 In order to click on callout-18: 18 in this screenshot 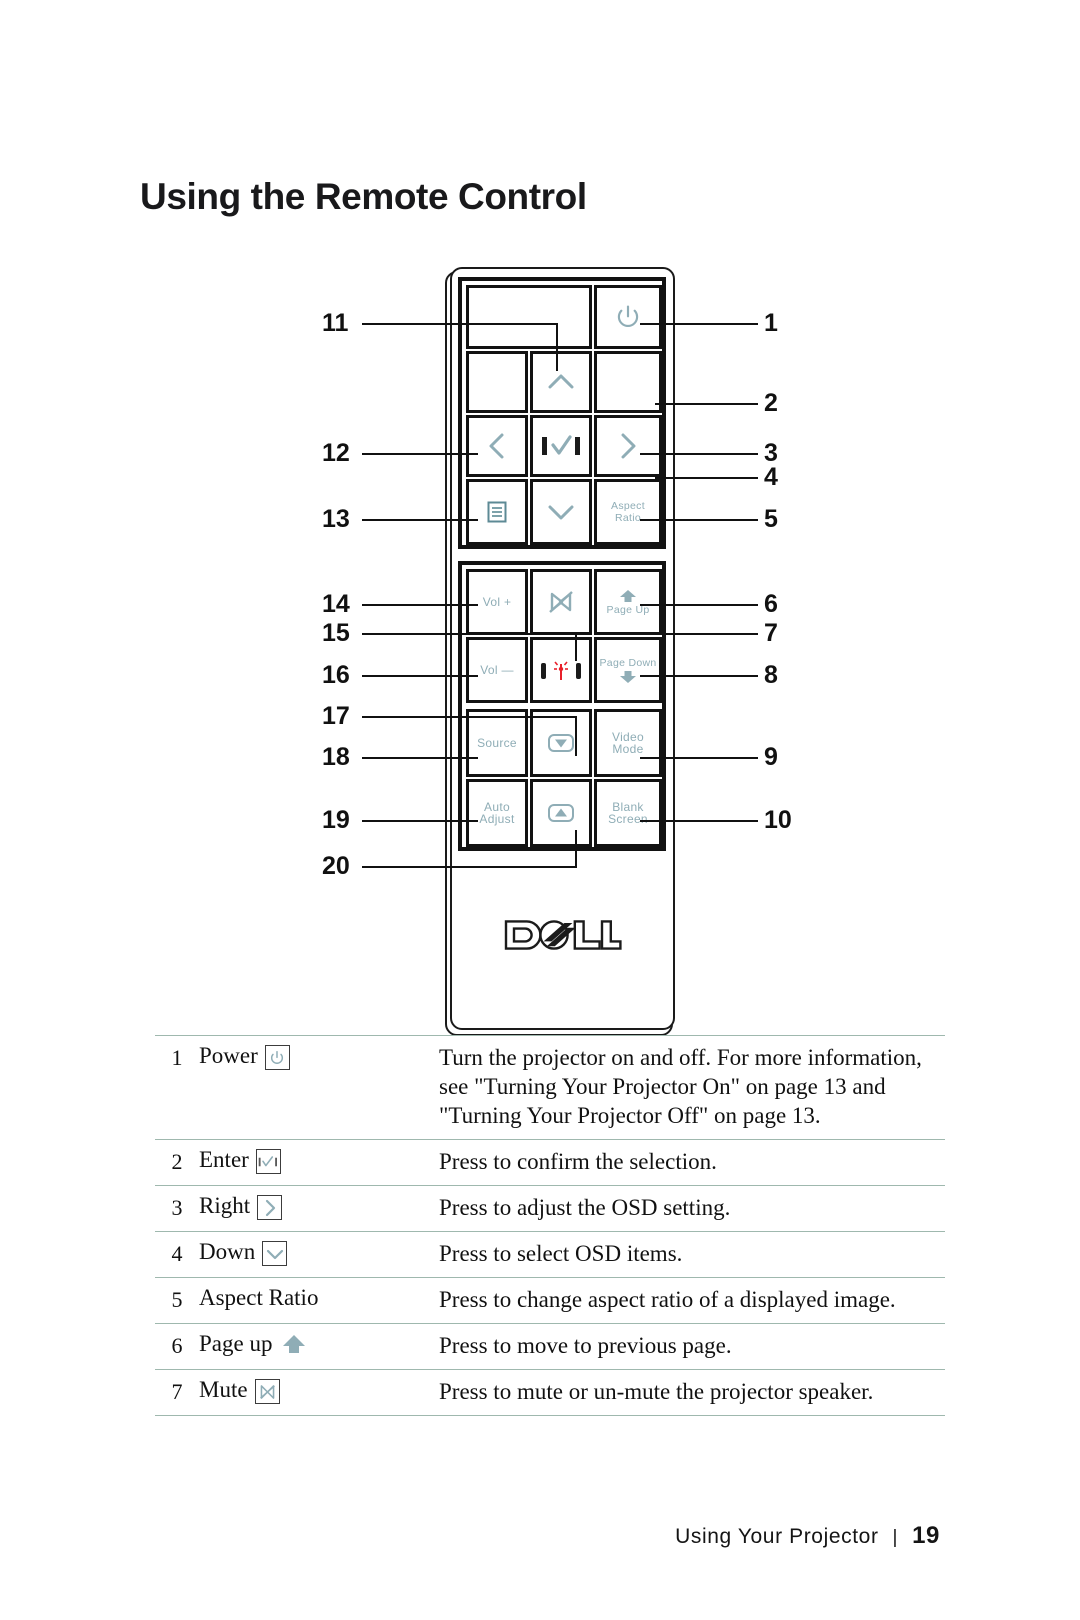, I will do `click(336, 757)`.